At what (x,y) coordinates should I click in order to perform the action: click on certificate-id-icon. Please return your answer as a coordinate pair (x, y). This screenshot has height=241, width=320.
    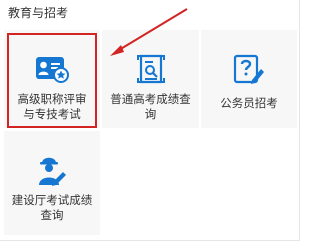
    Looking at the image, I should click on (52, 71).